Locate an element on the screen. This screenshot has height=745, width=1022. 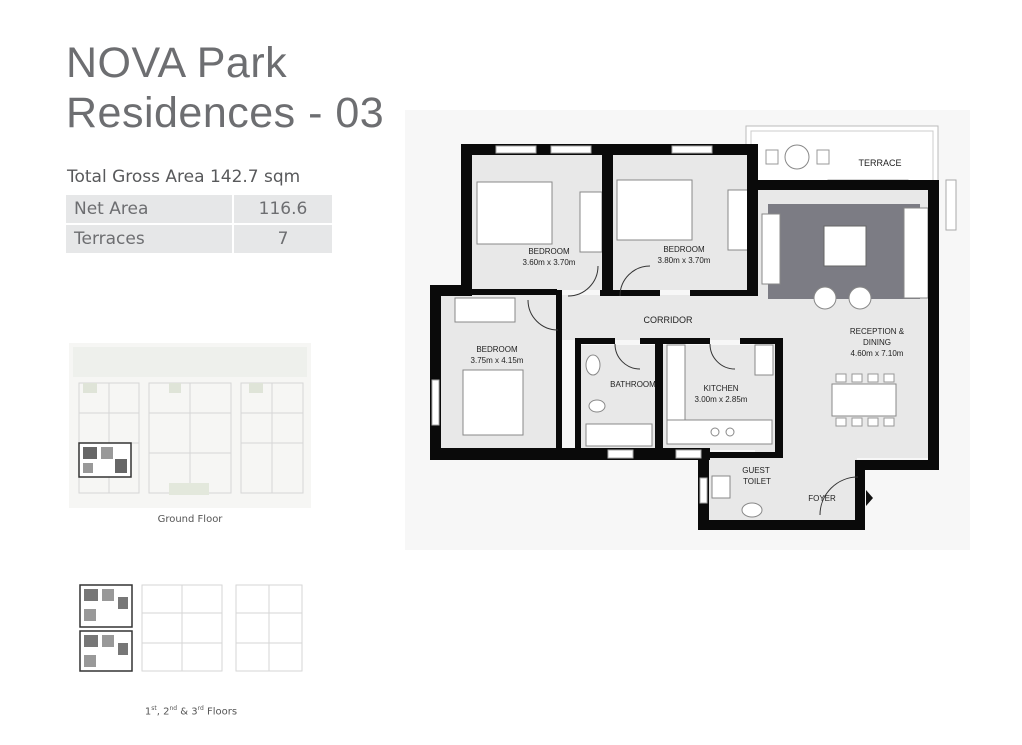
bedroom1-label: BEDROOM is located at coordinates (549, 251).